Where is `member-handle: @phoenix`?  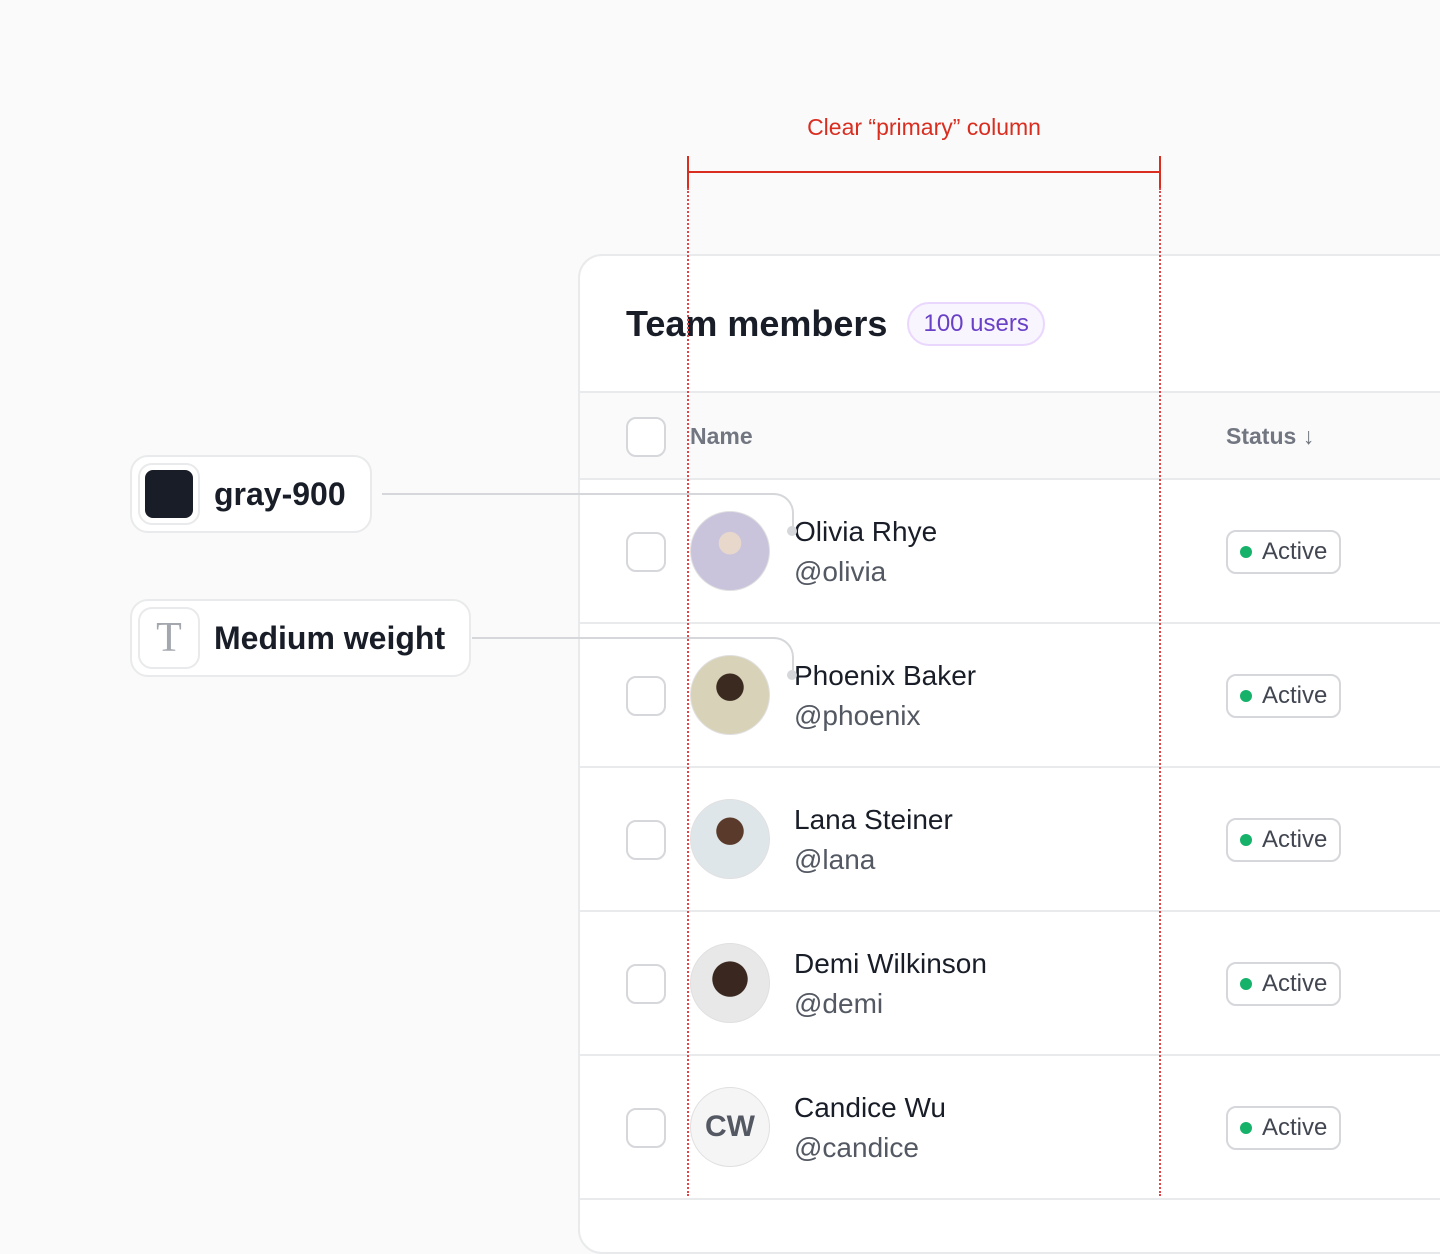
member-handle: @phoenix is located at coordinates (857, 715).